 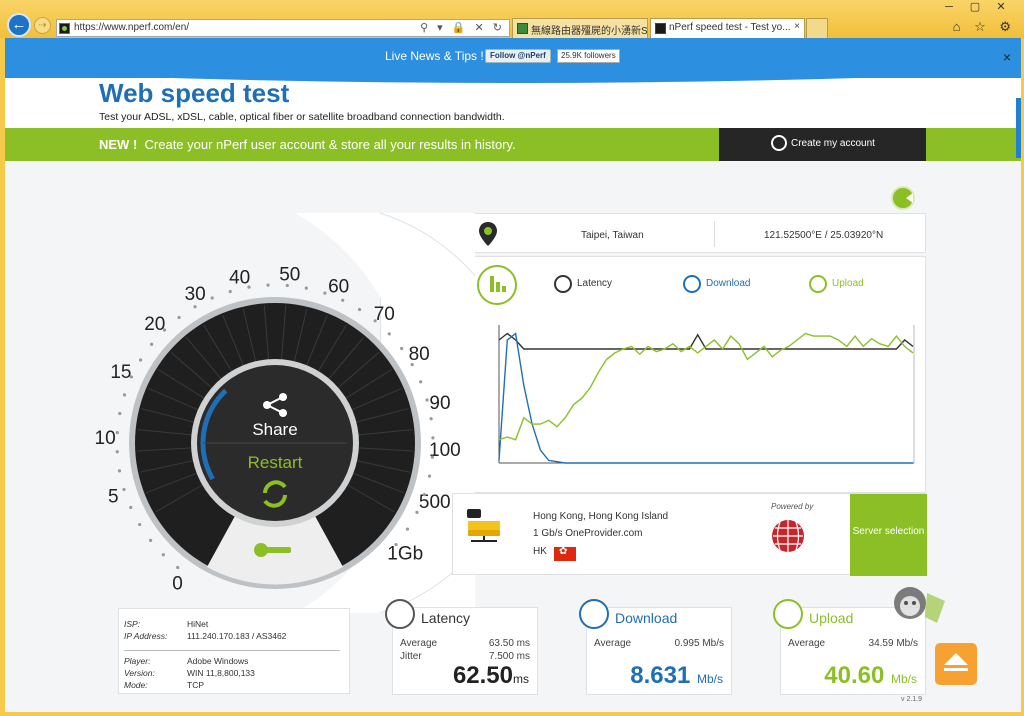 I want to click on followers-count: 25.9K followers, so click(x=588, y=56).